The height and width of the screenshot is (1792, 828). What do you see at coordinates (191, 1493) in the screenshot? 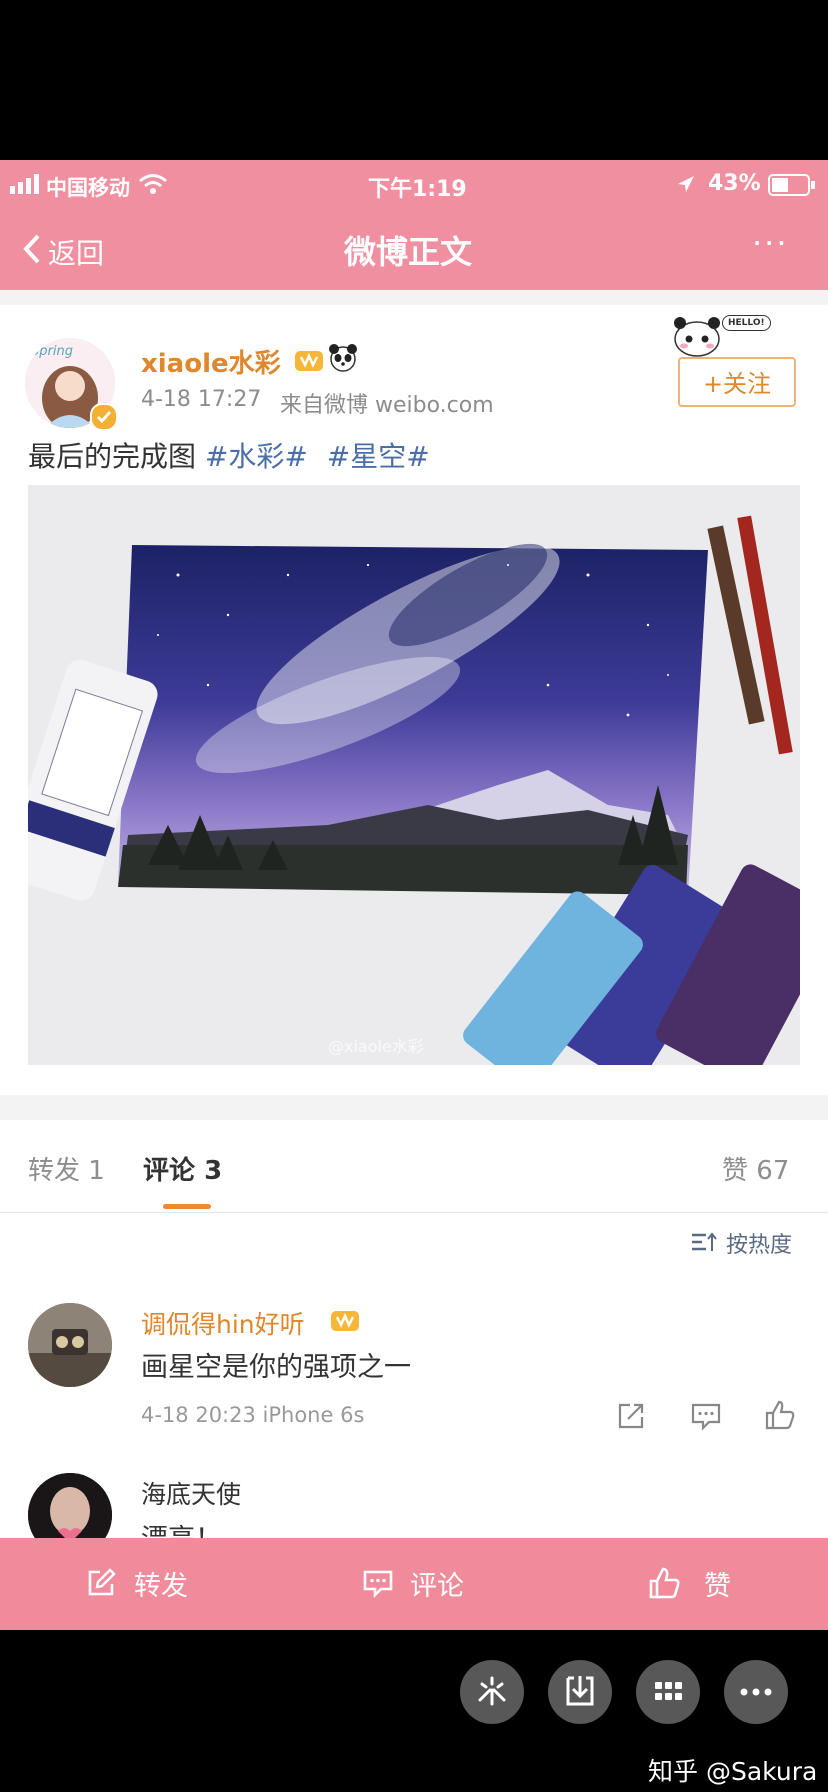
I see `comment-username: 海底天使` at bounding box center [191, 1493].